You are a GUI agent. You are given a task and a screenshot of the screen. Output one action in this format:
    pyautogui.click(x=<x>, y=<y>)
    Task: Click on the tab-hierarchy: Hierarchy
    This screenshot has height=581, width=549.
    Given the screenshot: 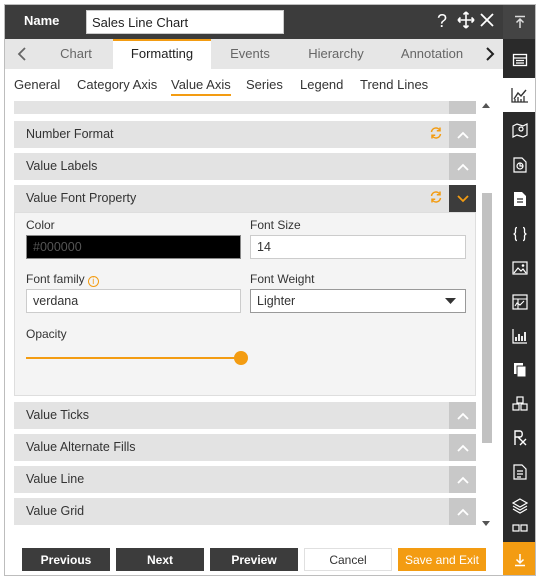 What is the action you would take?
    pyautogui.click(x=336, y=54)
    